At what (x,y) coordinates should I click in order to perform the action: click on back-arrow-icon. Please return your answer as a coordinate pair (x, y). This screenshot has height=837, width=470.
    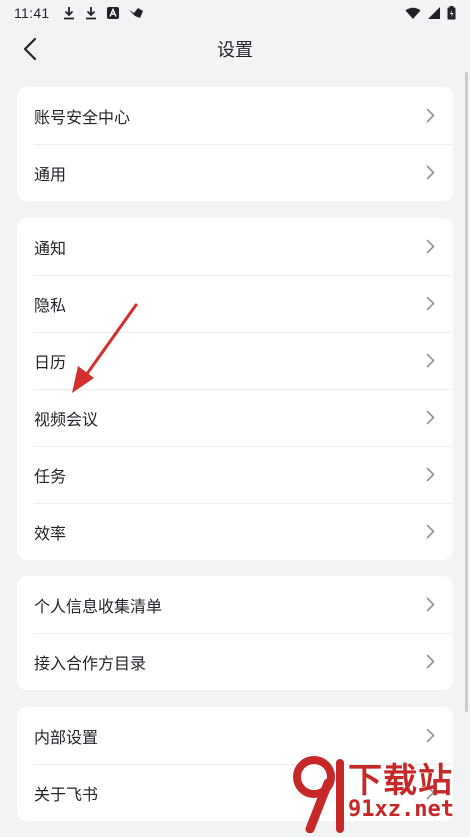
    Looking at the image, I should click on (30, 49).